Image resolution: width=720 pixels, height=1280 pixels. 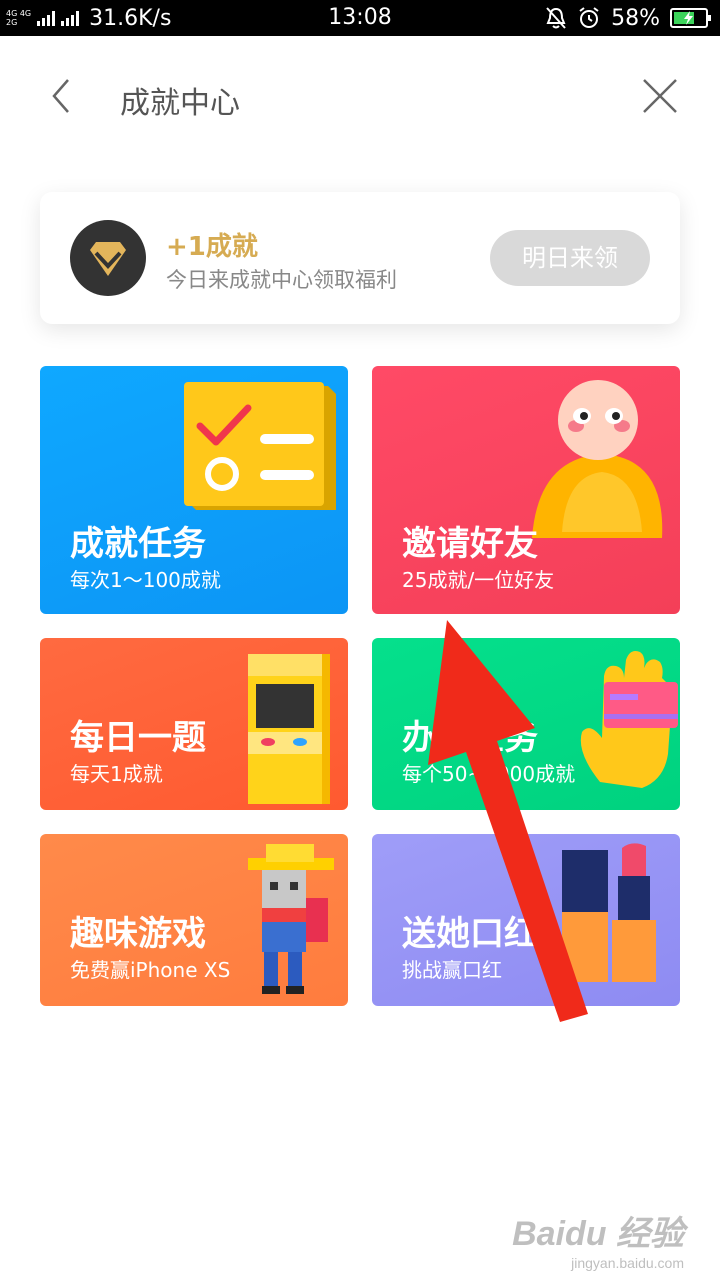 What do you see at coordinates (526, 490) in the screenshot?
I see `tile-invite-friends: 邀请好友 25成就/一位好友` at bounding box center [526, 490].